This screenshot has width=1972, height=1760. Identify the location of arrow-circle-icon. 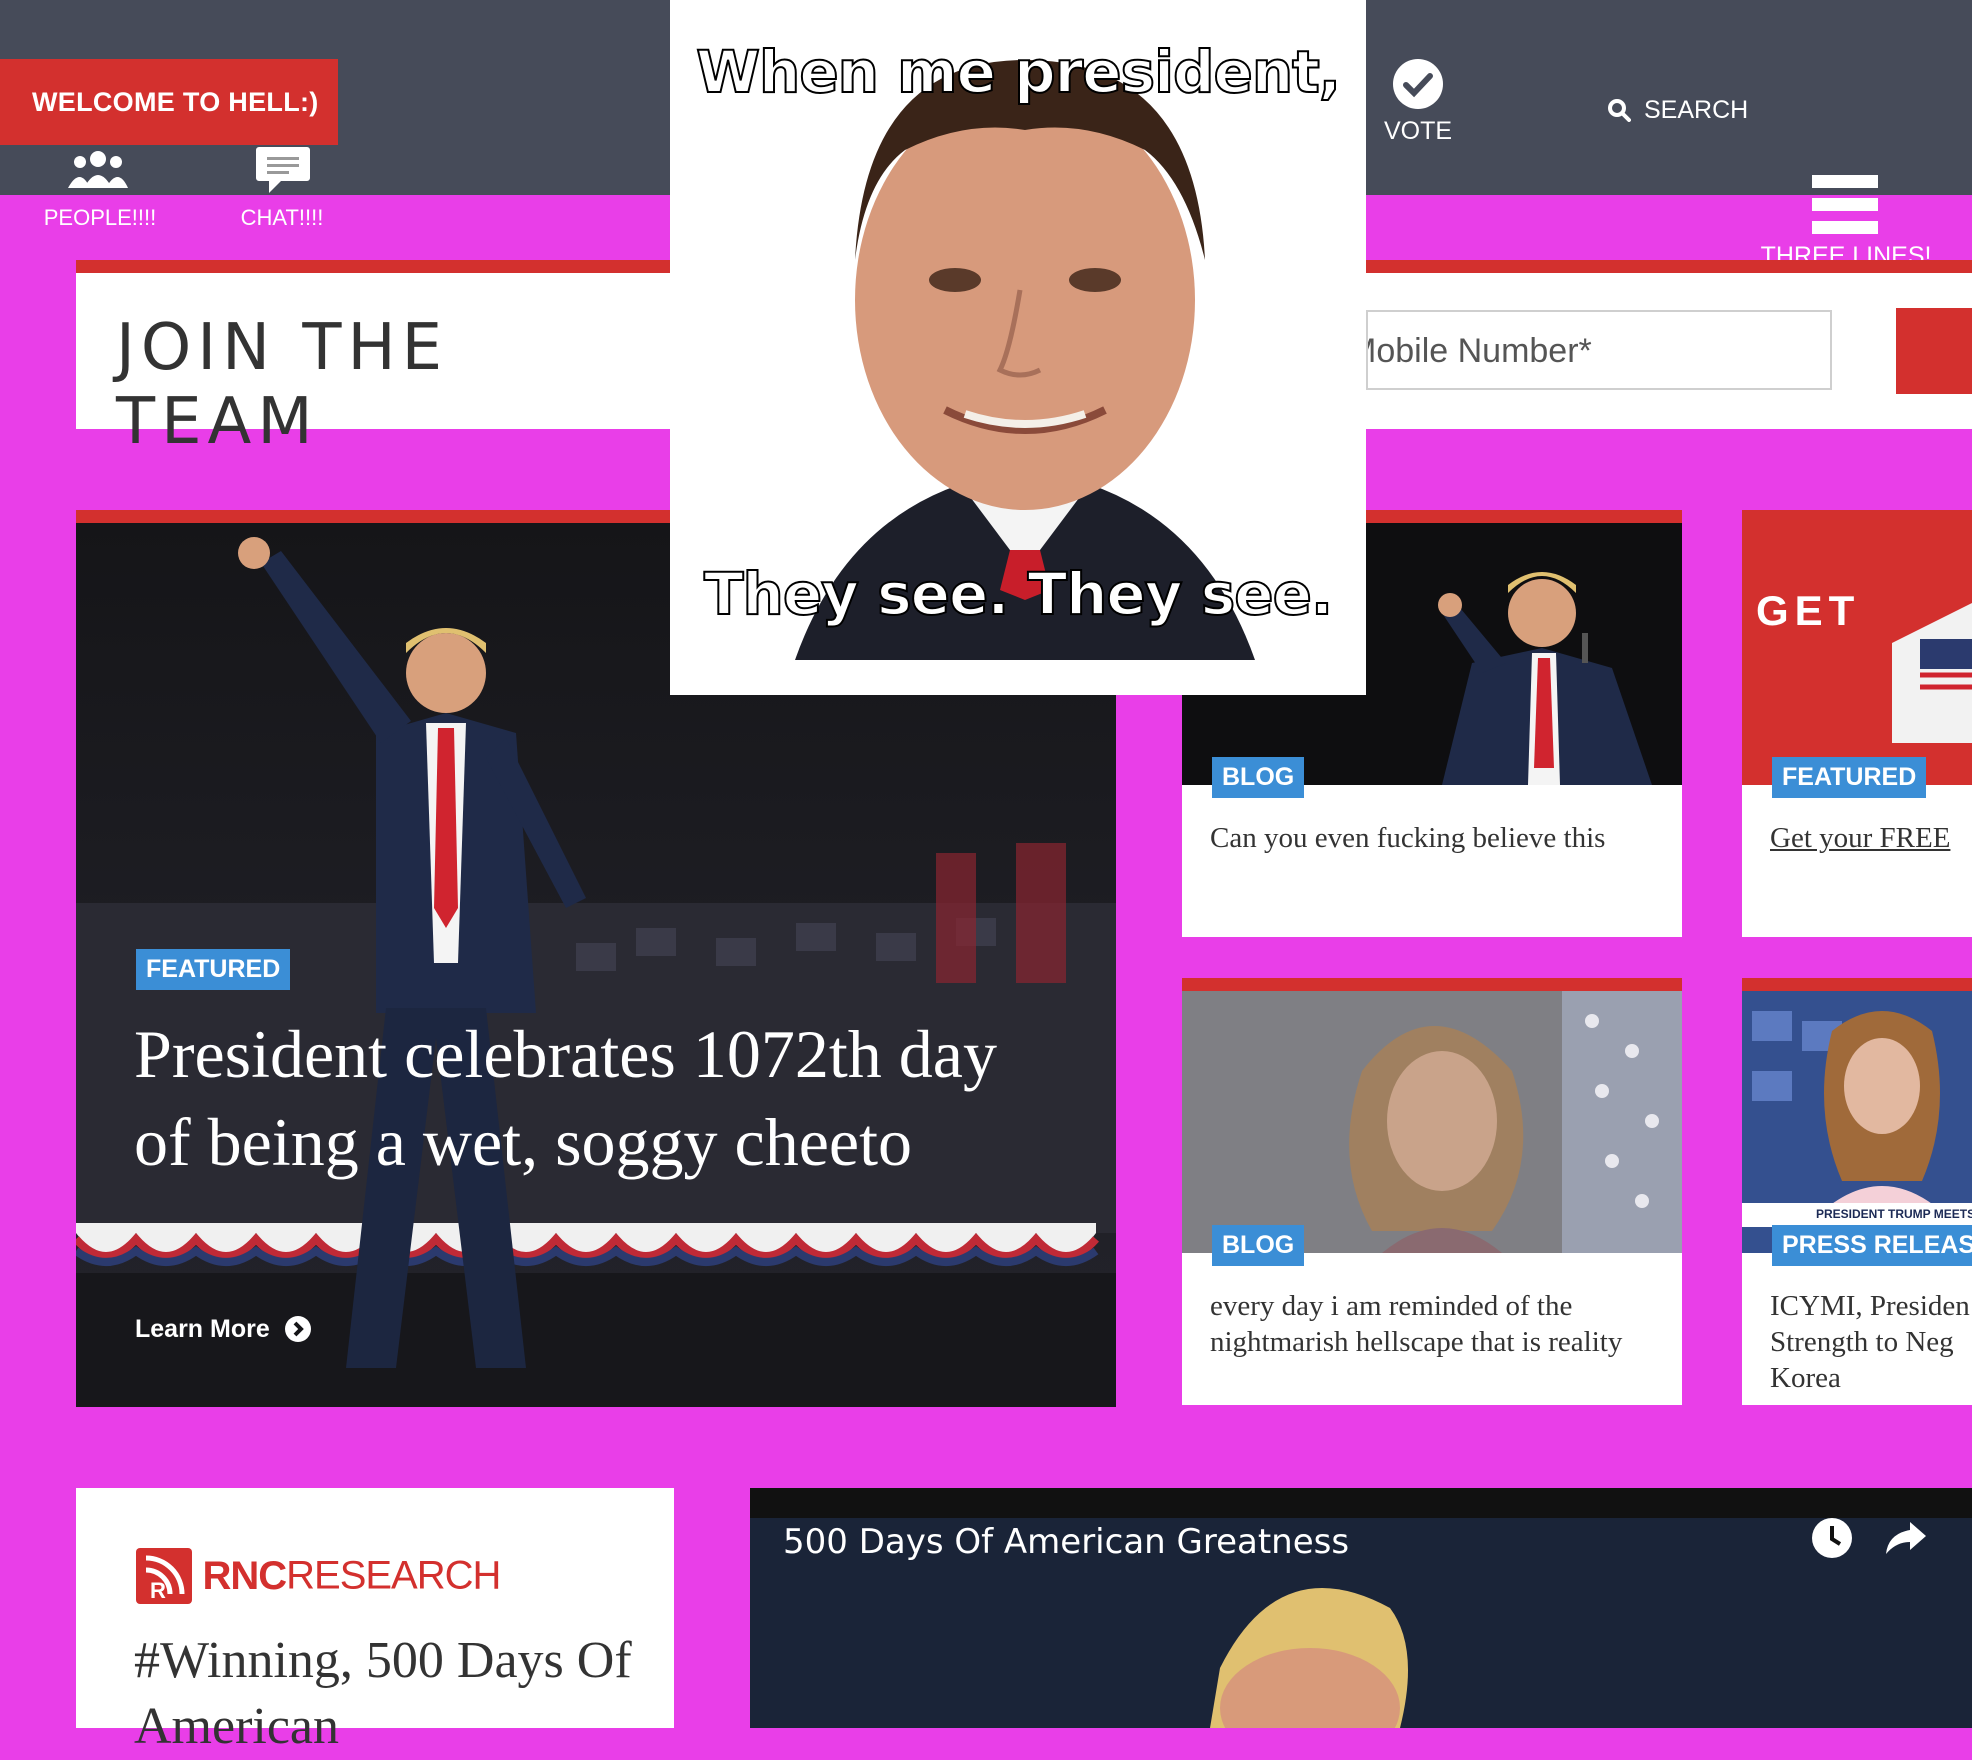
(298, 1329).